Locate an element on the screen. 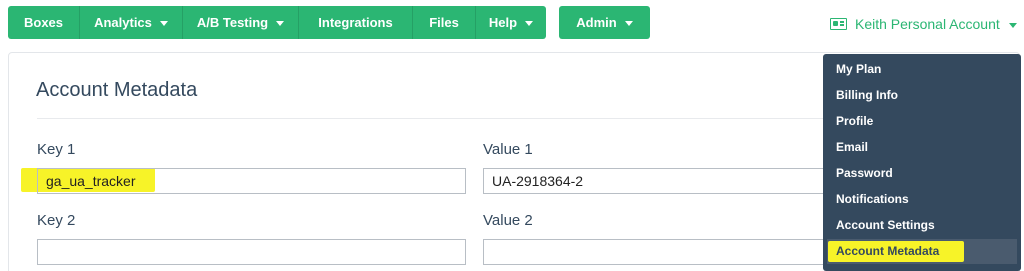 This screenshot has height=271, width=1024. nav-help-label: Help is located at coordinates (503, 22).